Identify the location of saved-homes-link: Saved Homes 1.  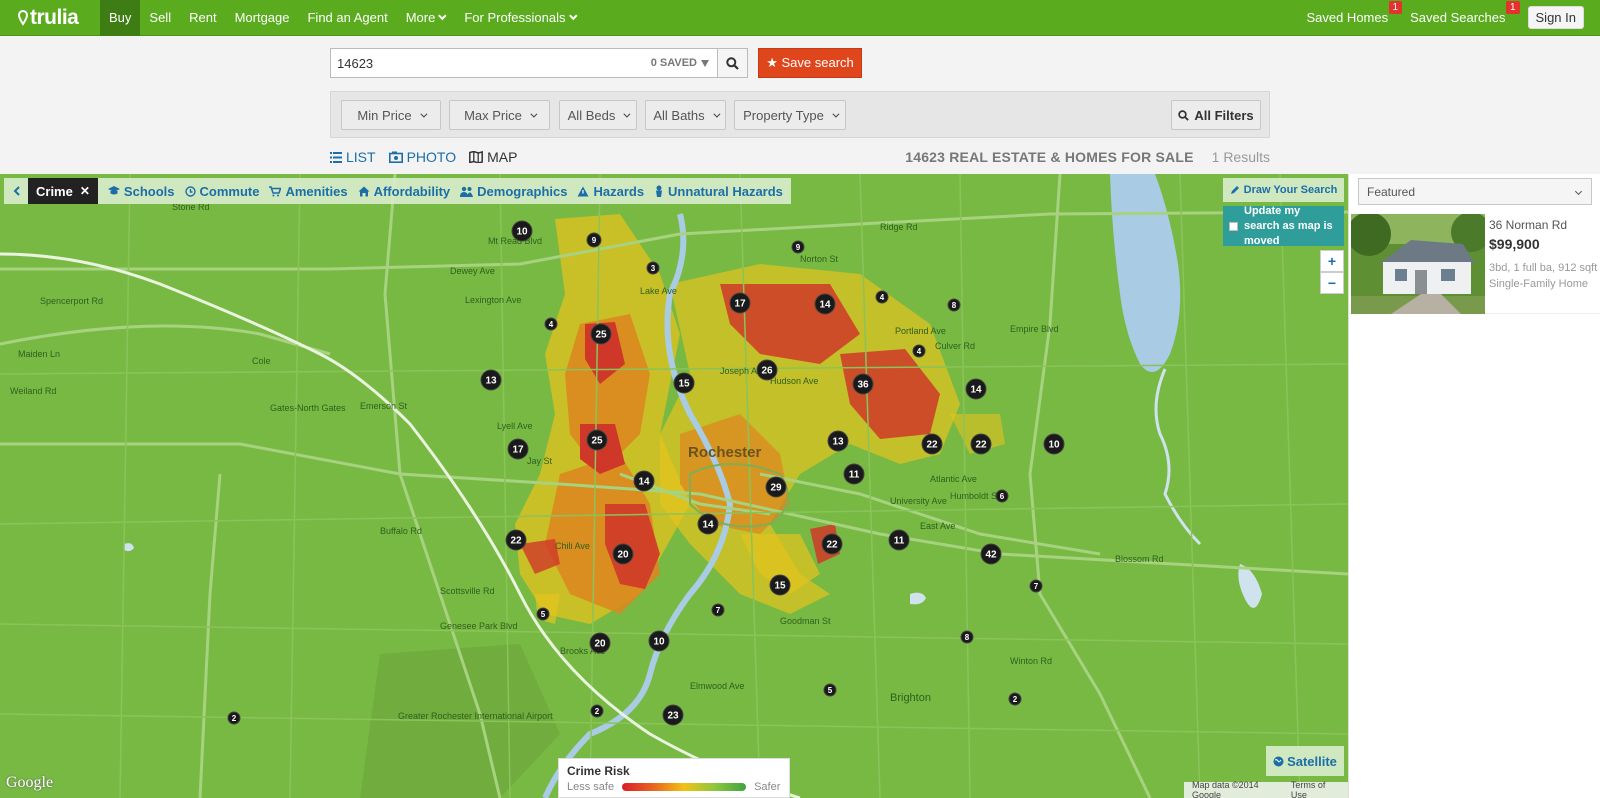
(1354, 13).